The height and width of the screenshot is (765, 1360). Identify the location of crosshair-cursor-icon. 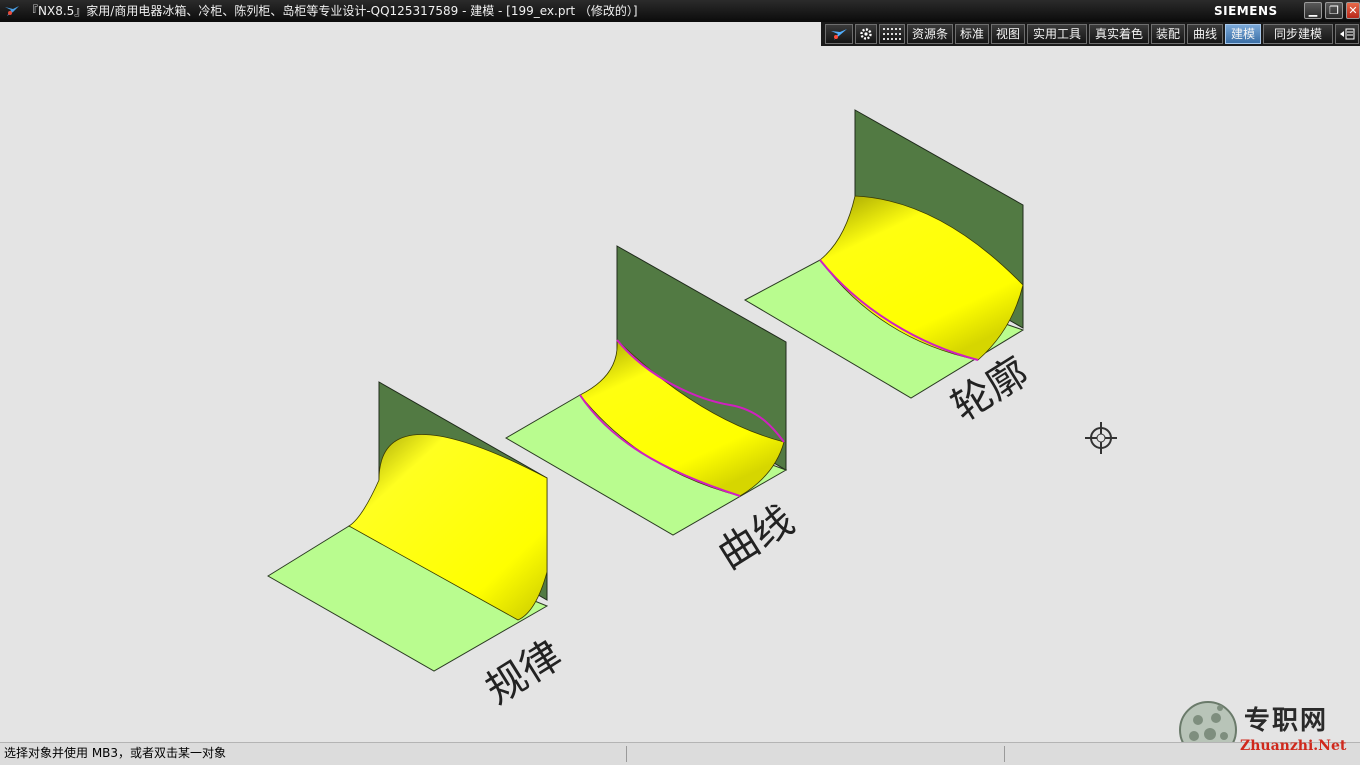
(1101, 438).